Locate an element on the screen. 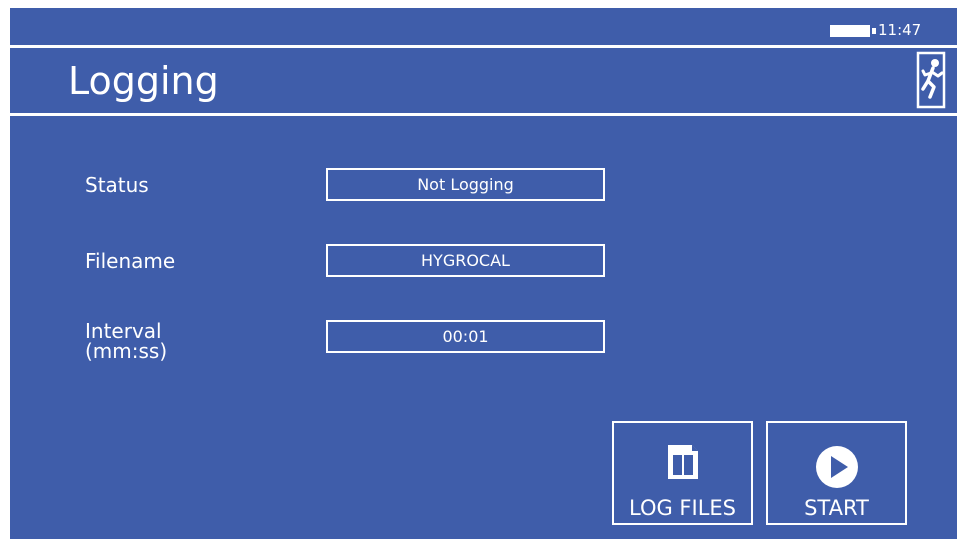 The height and width of the screenshot is (539, 960). interval-value: 00:01 is located at coordinates (465, 336).